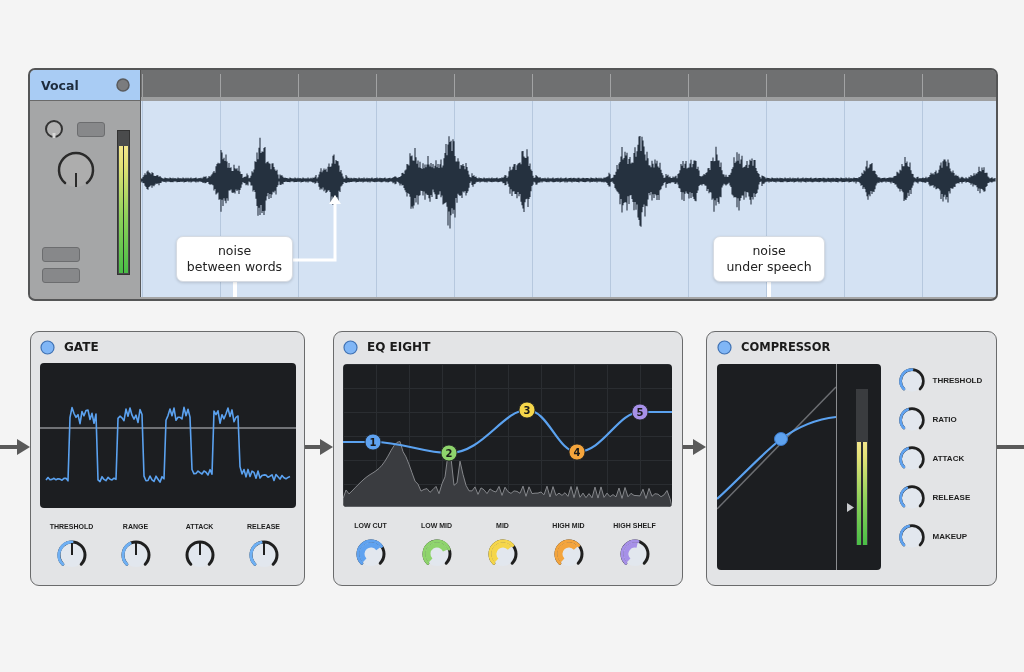 The width and height of the screenshot is (1024, 672). What do you see at coordinates (639, 411) in the screenshot?
I see `eq-band-node: 5` at bounding box center [639, 411].